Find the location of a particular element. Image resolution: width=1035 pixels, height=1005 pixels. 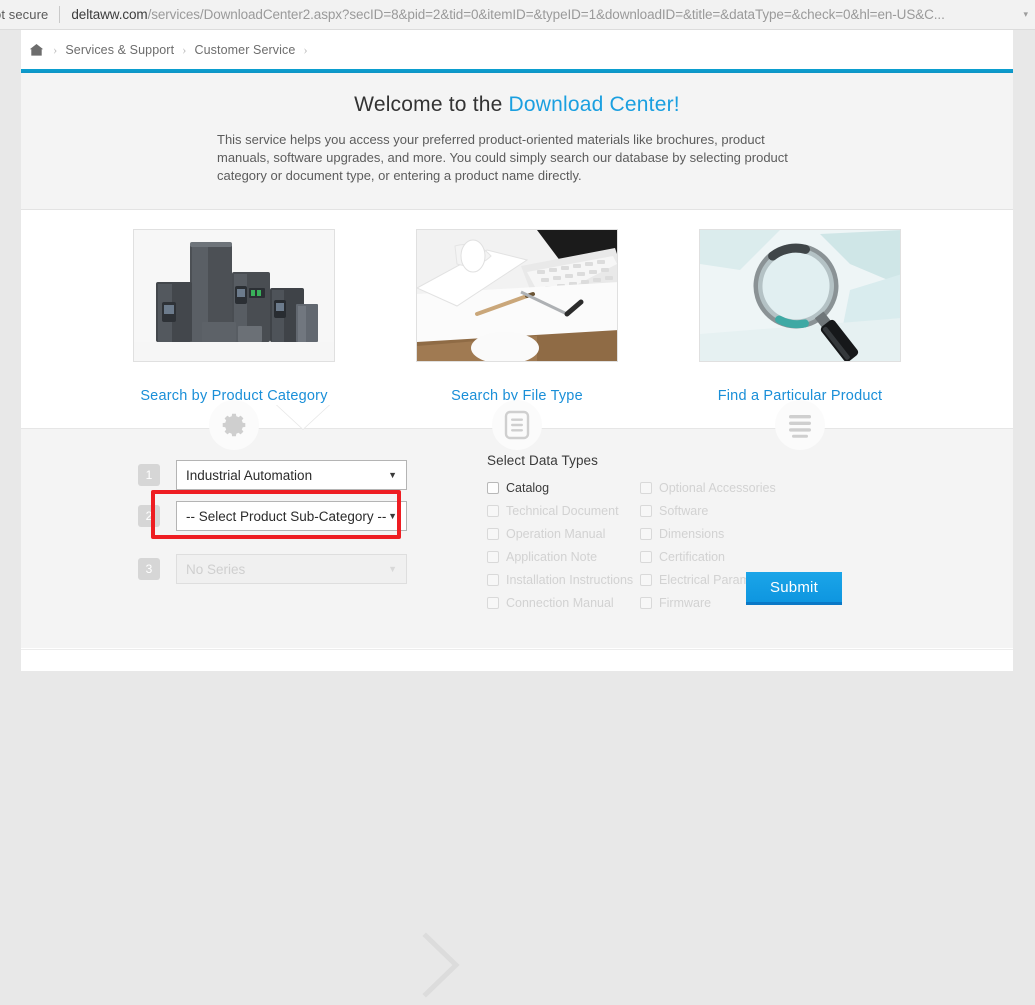

checkbox-label: Connection Manual is located at coordinates (560, 603).